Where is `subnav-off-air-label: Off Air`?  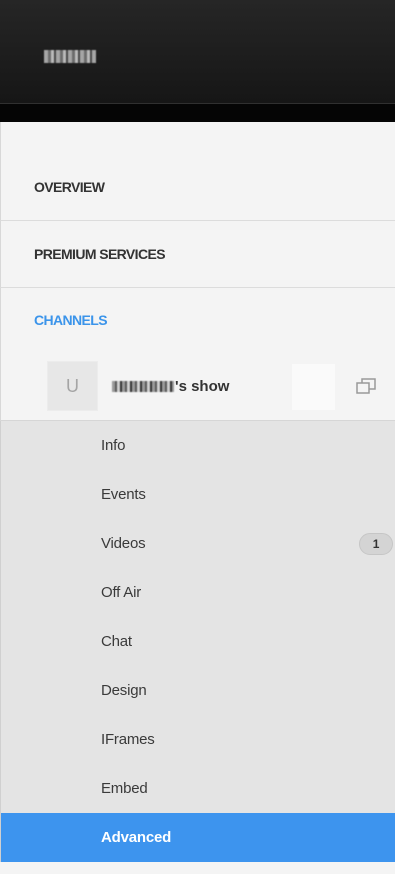
subnav-off-air-label: Off Air is located at coordinates (121, 592).